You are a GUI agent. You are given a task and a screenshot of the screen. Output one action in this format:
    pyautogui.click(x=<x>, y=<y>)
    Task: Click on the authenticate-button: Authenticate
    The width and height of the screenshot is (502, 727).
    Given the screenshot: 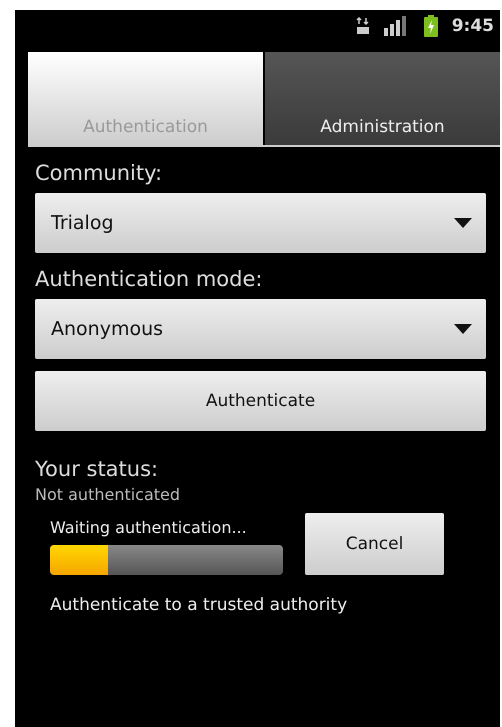 What is the action you would take?
    pyautogui.click(x=260, y=401)
    